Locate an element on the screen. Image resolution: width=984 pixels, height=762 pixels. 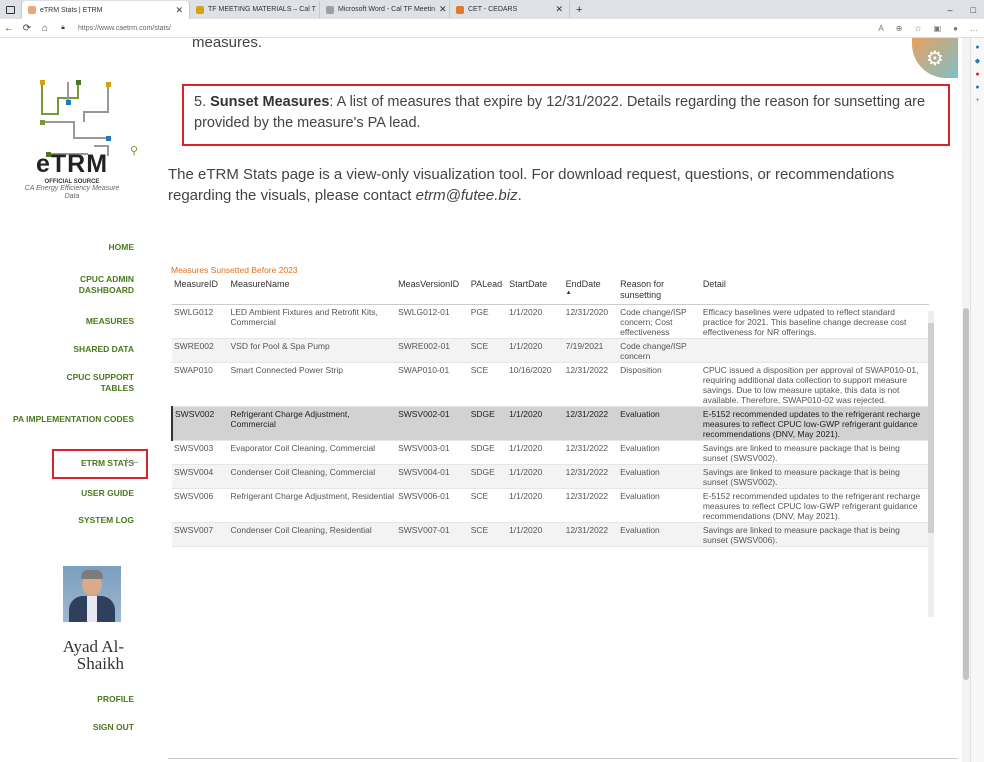
table-cell: SWSV007 is located at coordinates (200, 534).